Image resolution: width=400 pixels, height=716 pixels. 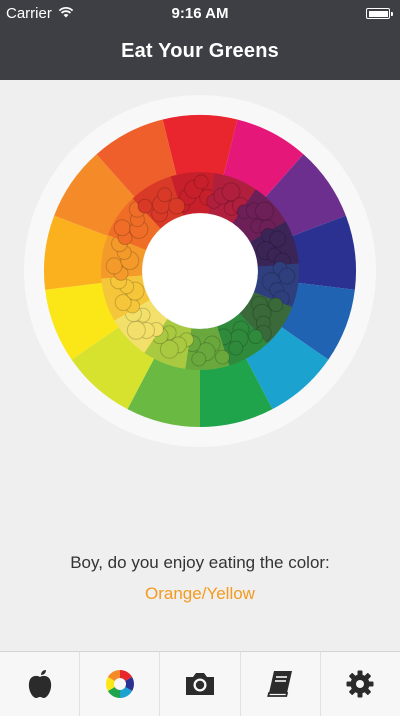 I want to click on status-bar: Carrier 9:16 AM, so click(x=200, y=14).